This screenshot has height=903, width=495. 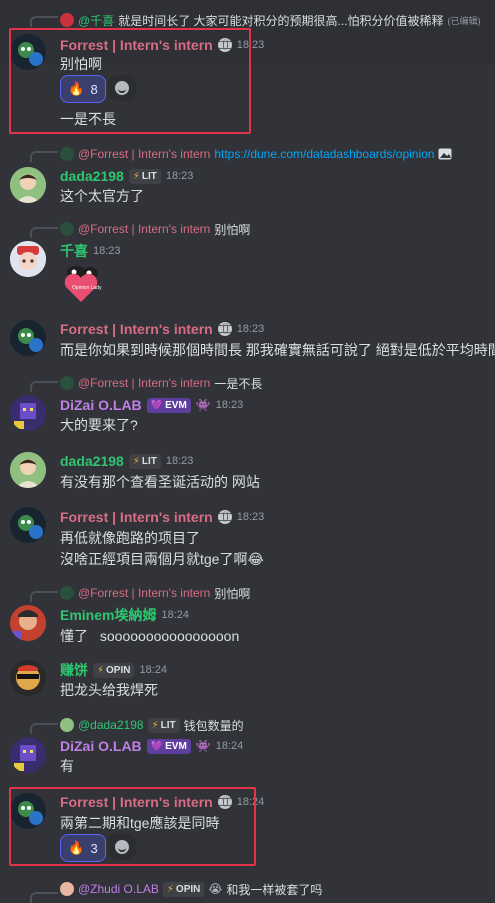 I want to click on message-header: 千喜 18:23, so click(x=90, y=251).